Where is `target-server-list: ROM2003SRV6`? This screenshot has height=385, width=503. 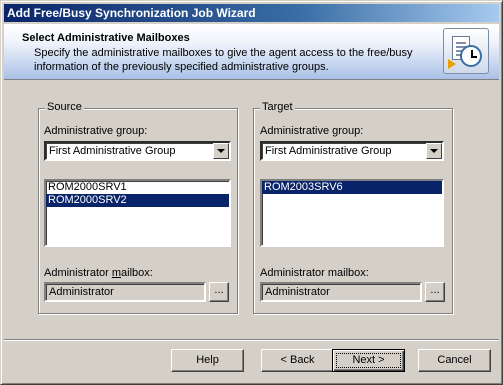 target-server-list: ROM2003SRV6 is located at coordinates (352, 213).